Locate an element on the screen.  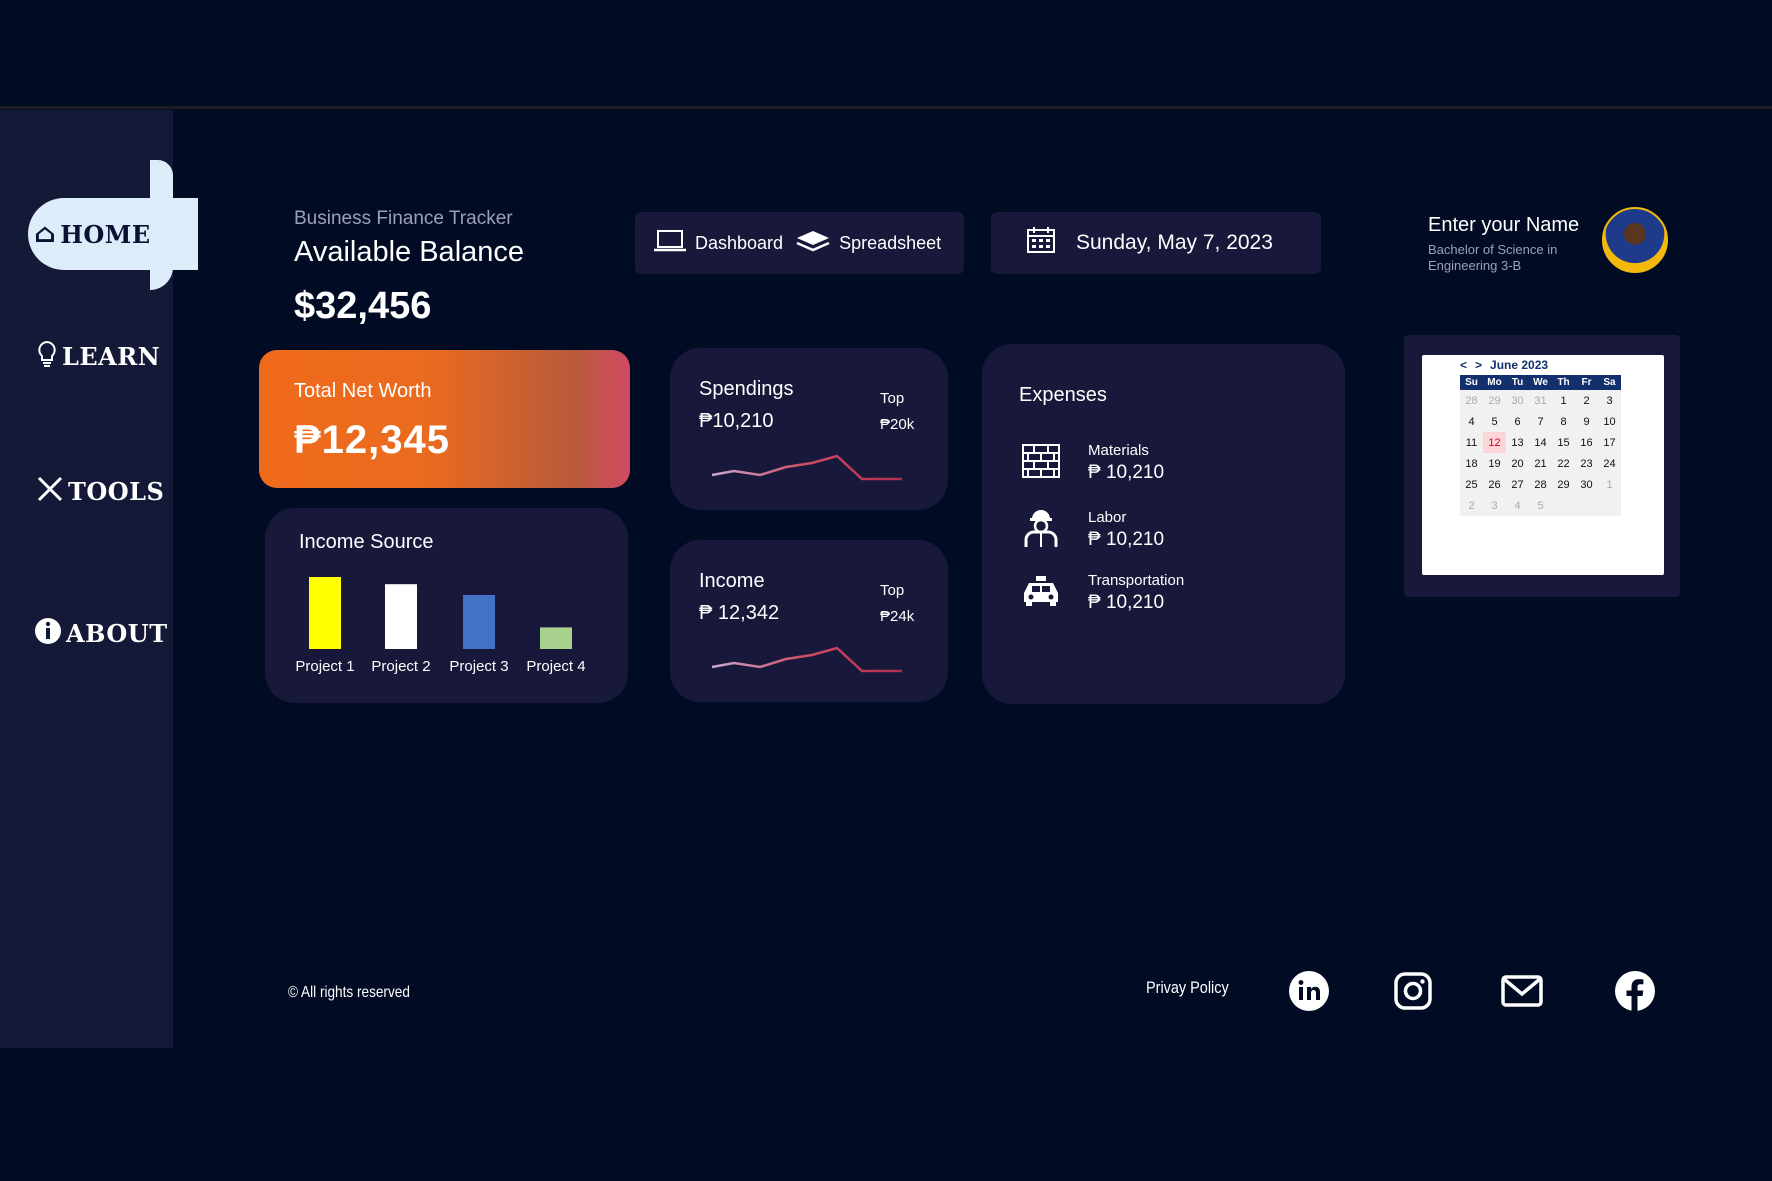
calendar-day is located at coordinates (1563, 505).